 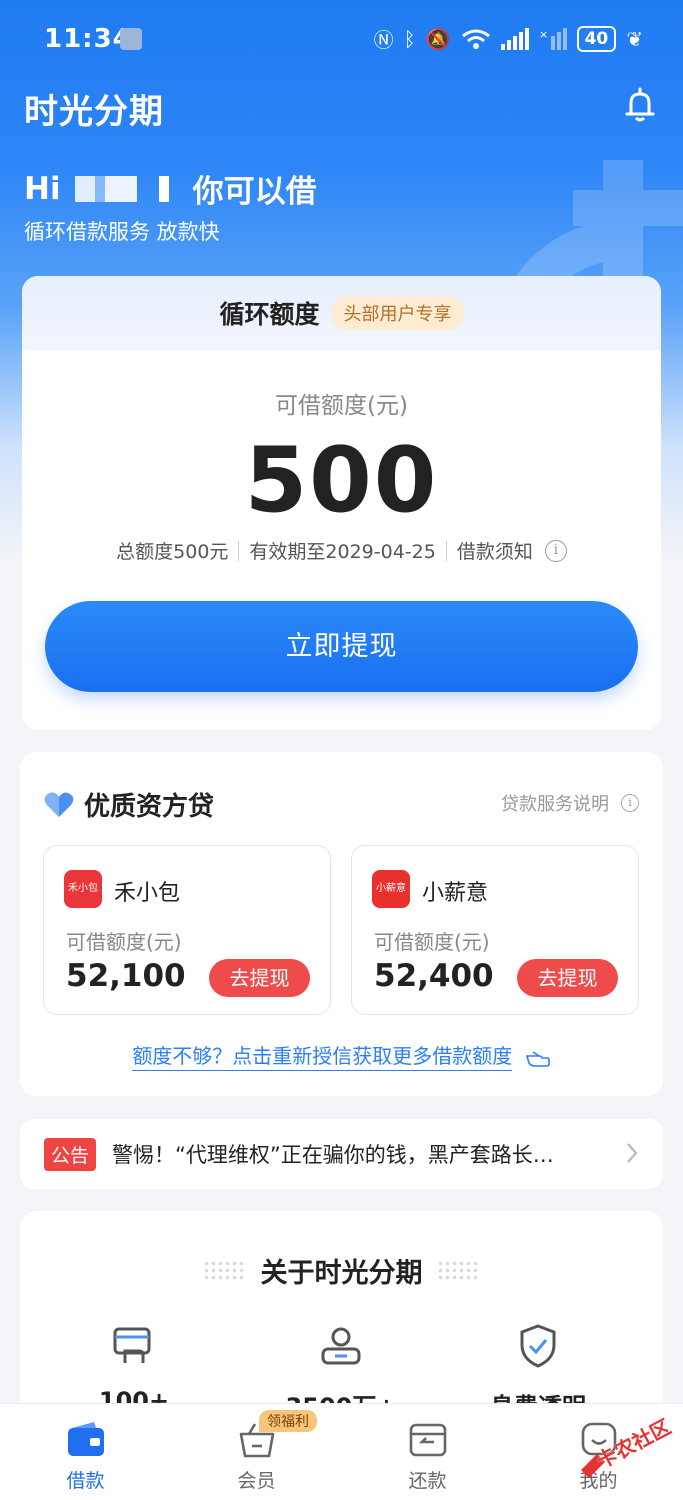 I want to click on greeting-hi: Hi, so click(x=42, y=188).